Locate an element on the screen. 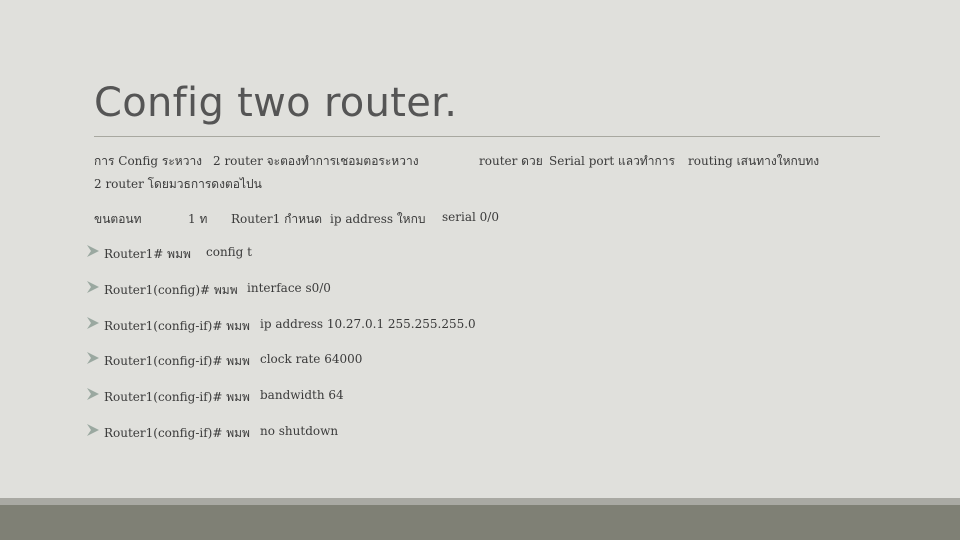 The width and height of the screenshot is (960, 540). command-text: no shutdown is located at coordinates (299, 431).